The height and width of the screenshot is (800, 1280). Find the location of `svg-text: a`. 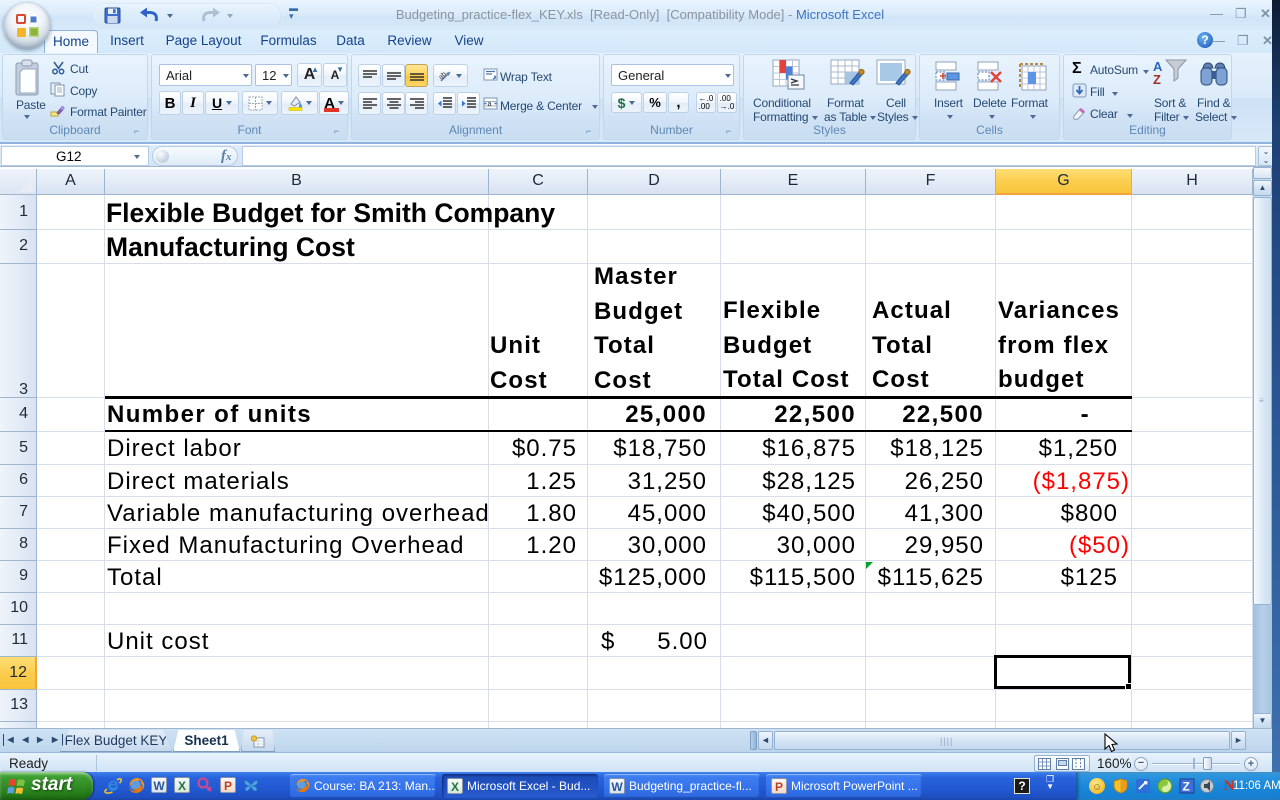

svg-text: a is located at coordinates (490, 104).